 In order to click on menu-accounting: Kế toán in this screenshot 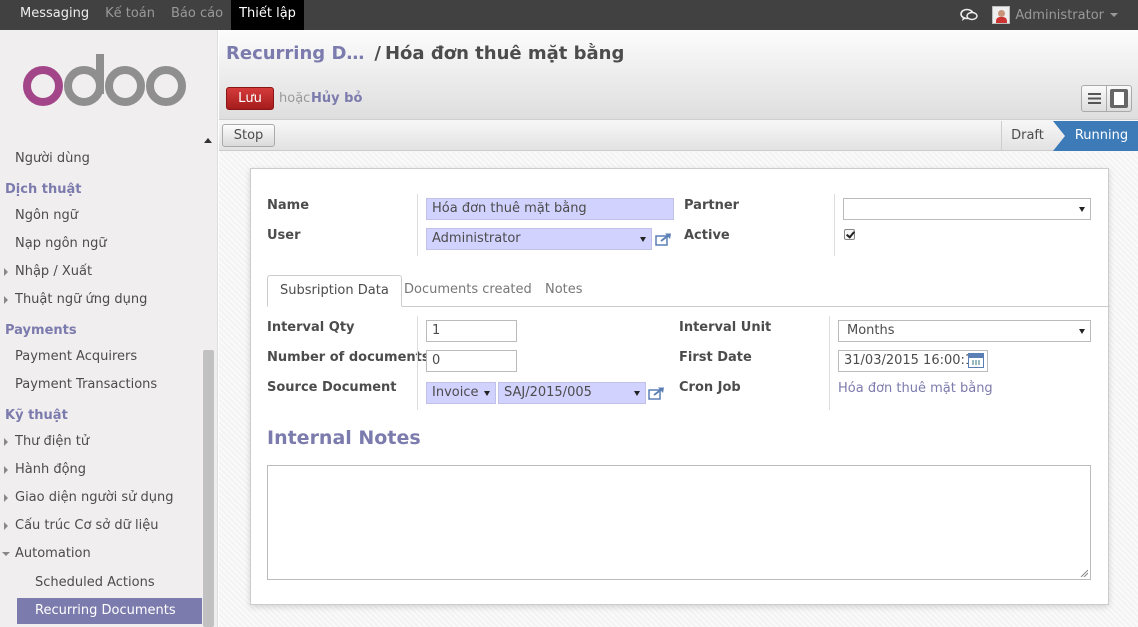, I will do `click(130, 15)`.